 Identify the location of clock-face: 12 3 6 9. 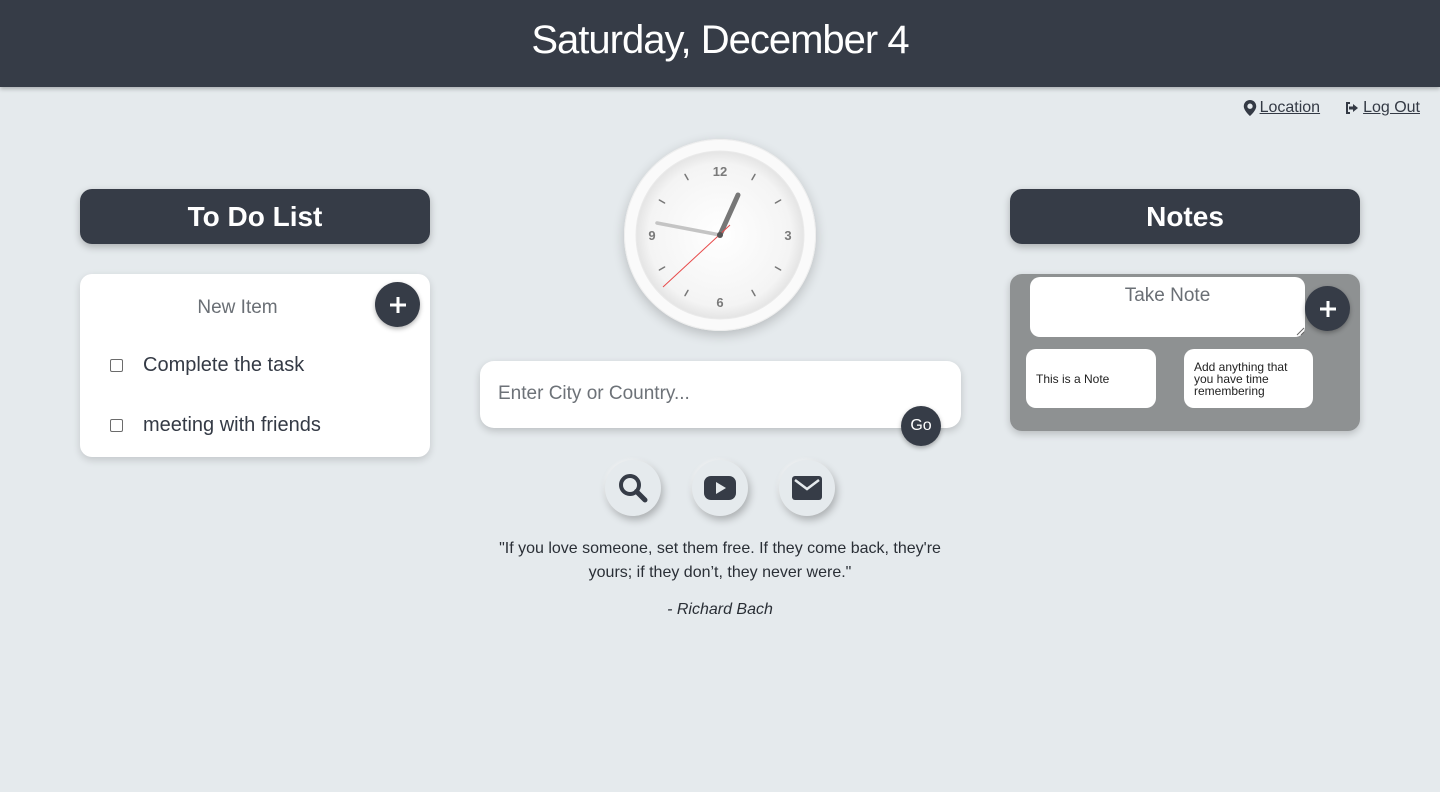
(720, 235).